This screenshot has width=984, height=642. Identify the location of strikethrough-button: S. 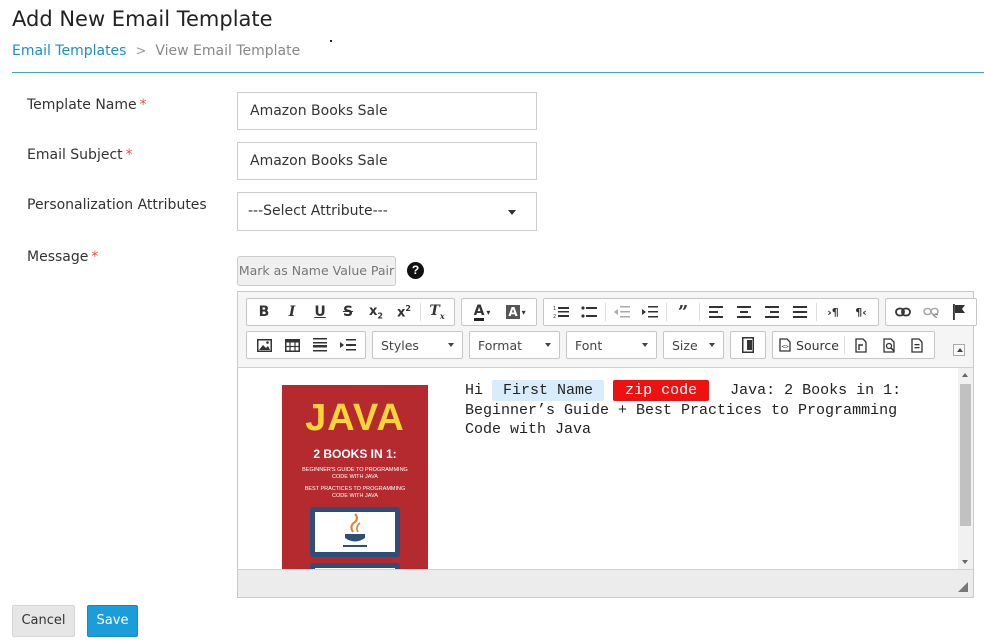
(348, 312).